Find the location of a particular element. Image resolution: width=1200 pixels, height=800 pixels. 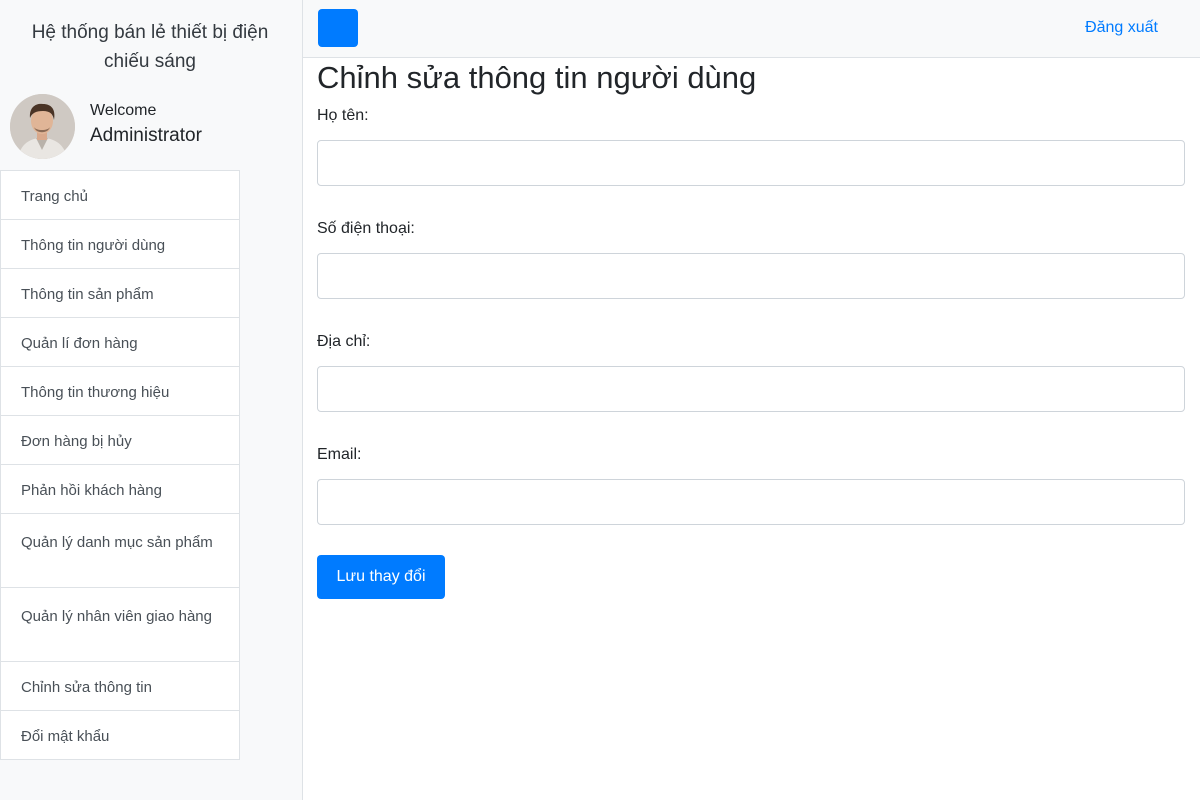

logout-link: Đăng xuất is located at coordinates (1121, 28).